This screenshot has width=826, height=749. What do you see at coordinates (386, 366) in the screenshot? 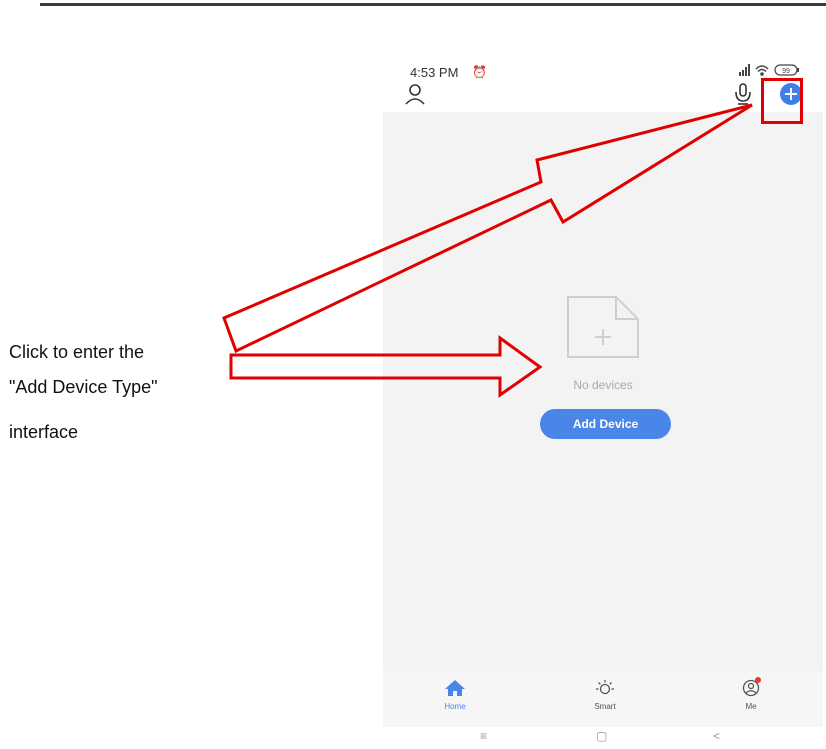
I see `arrow-to-add-device-button` at bounding box center [386, 366].